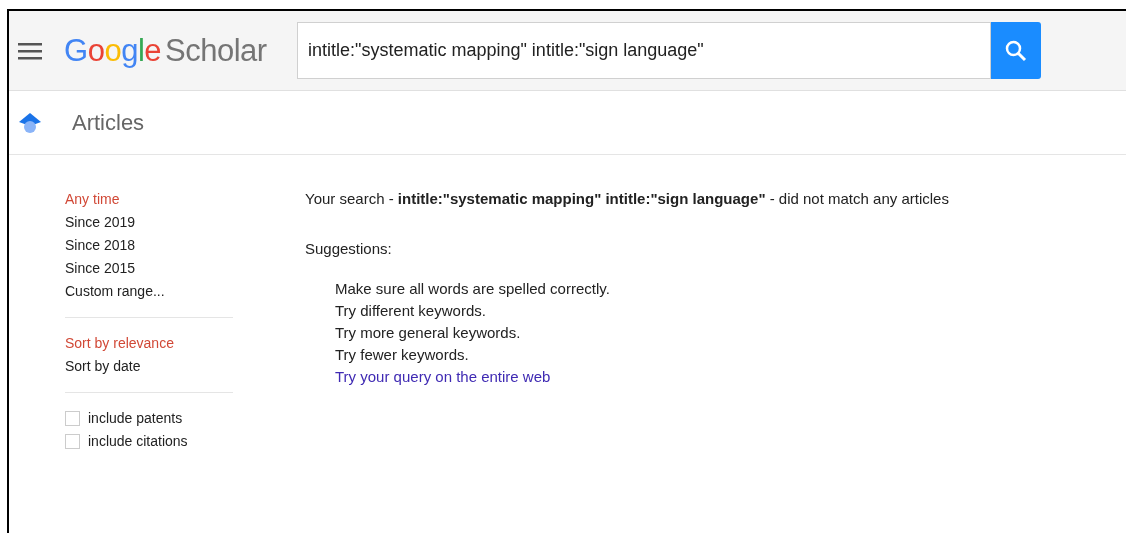 The height and width of the screenshot is (533, 1126). What do you see at coordinates (472, 289) in the screenshot?
I see `suggestion-text: Make sure all words are spelled correctly.` at bounding box center [472, 289].